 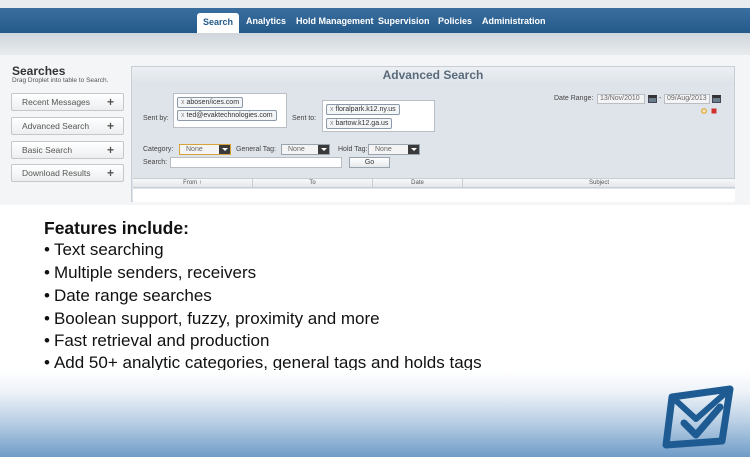 I want to click on recipient-chip: x ted@evaktechnologies.com, so click(x=227, y=115).